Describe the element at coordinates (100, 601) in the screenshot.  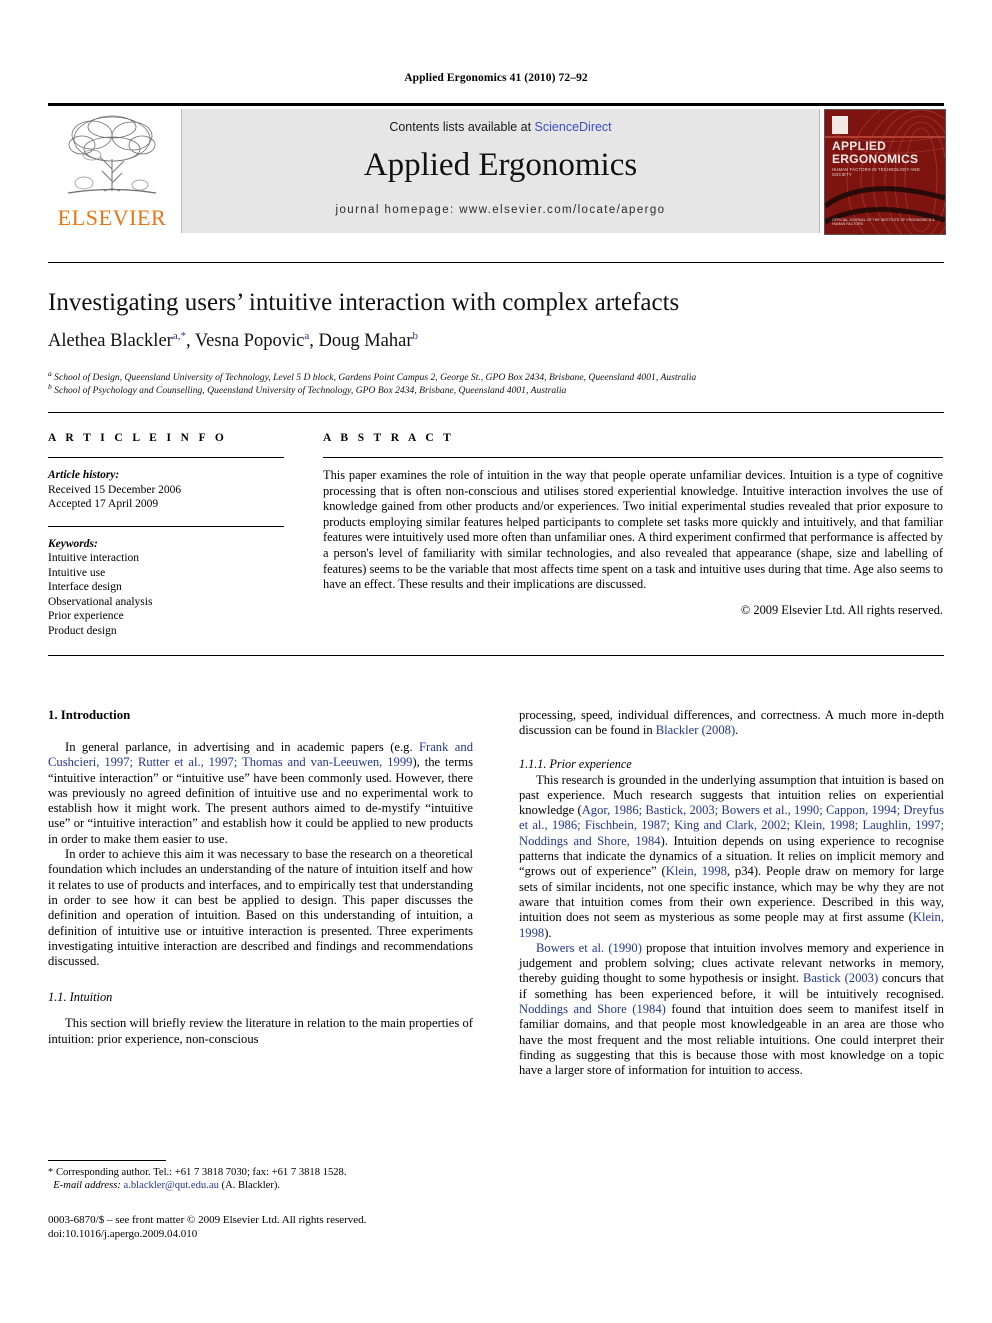
I see `keyword-item: Observational analysis` at that location.